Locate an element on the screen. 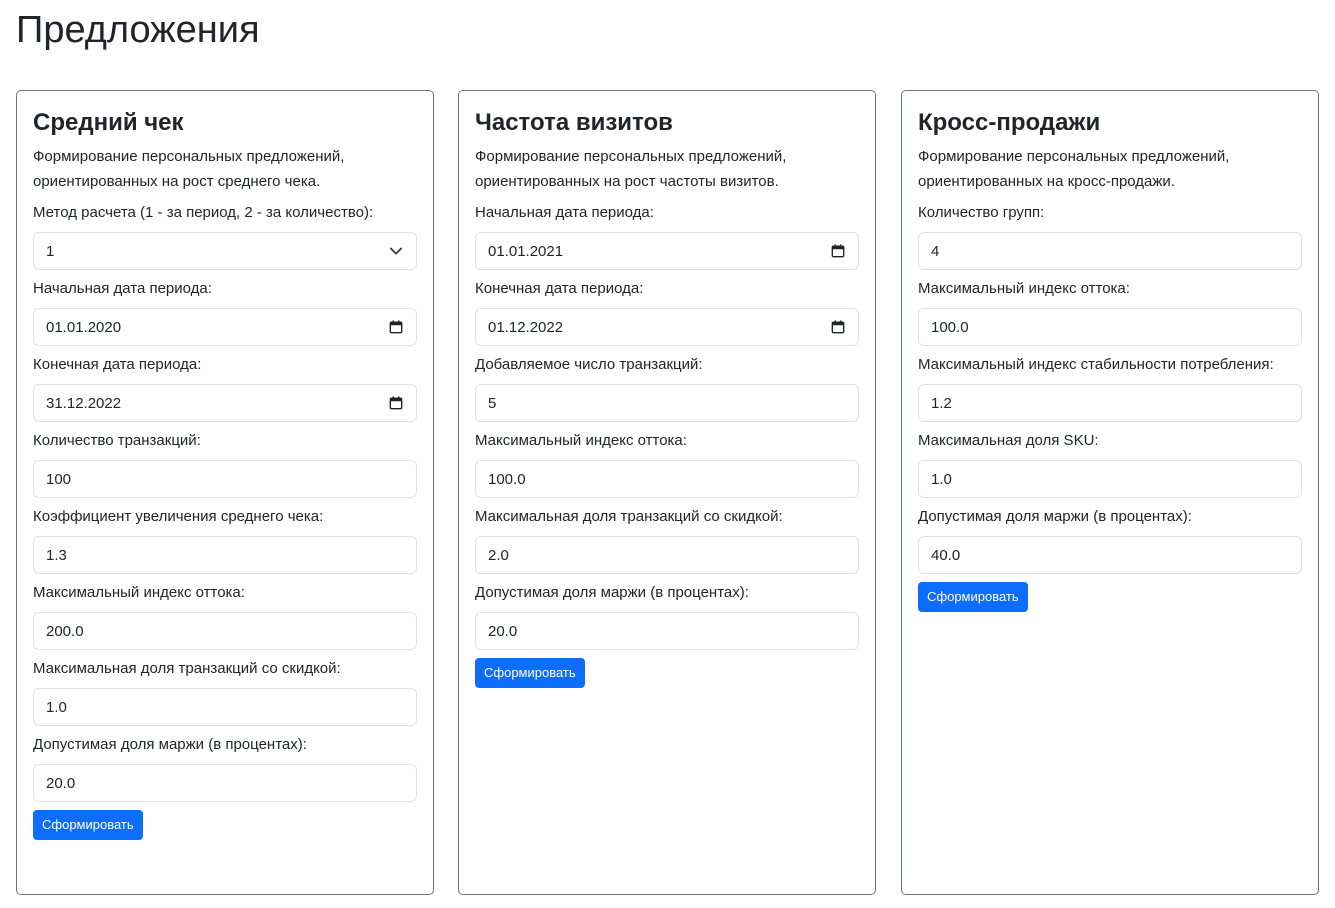  form-field: Конечная дата периода: 01.12.2022 is located at coordinates (667, 311).